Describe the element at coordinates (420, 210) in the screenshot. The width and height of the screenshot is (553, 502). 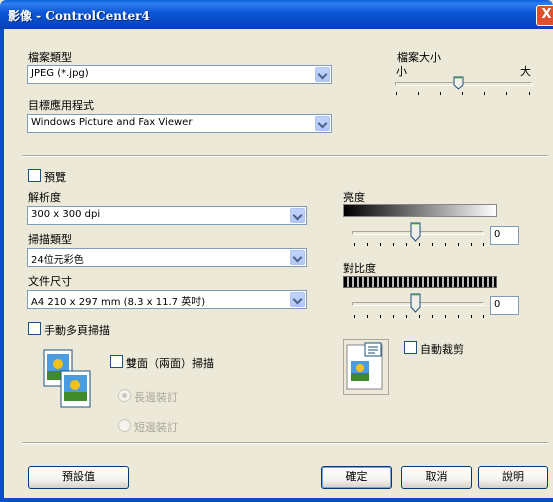
I see `brightness-gradient` at that location.